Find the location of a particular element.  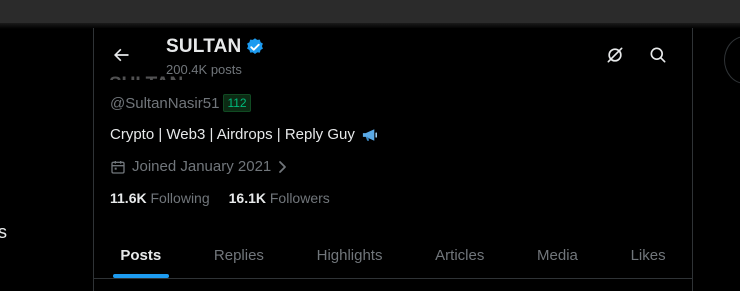

profile-bio: Crypto | Web3 | Airdrops | Reply Guy is located at coordinates (245, 134).